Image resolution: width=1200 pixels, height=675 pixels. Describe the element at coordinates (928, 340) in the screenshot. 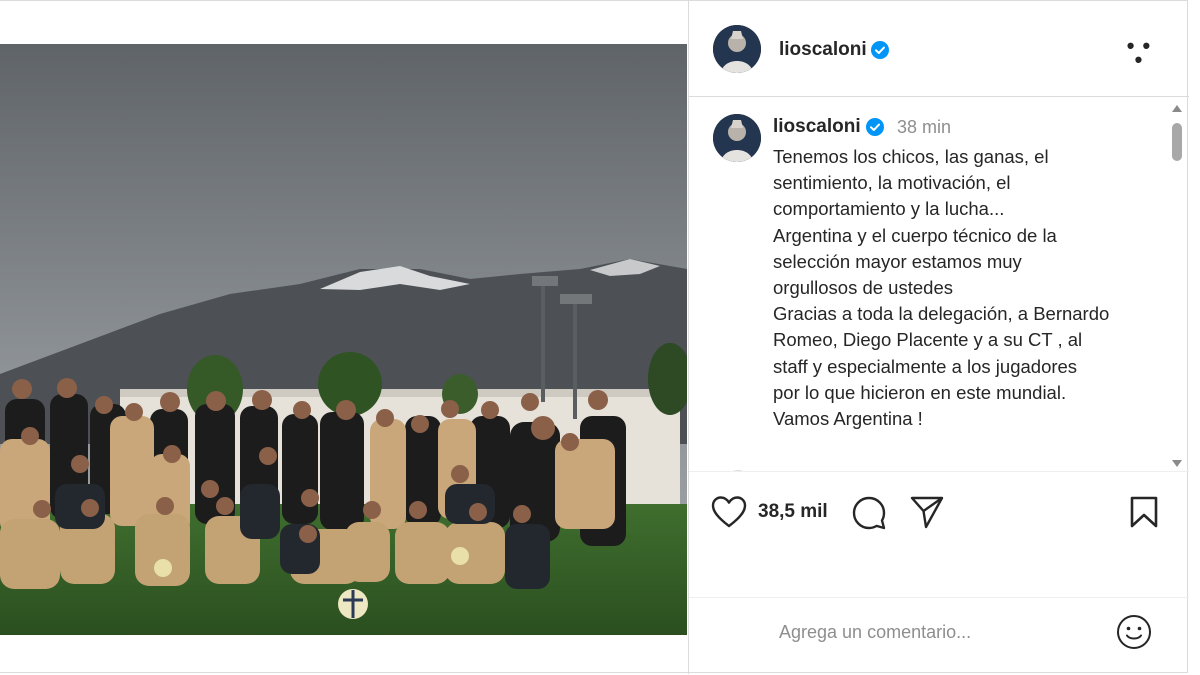

I see `caption-line: Romeo, Diego Placente y a su CT , al` at that location.